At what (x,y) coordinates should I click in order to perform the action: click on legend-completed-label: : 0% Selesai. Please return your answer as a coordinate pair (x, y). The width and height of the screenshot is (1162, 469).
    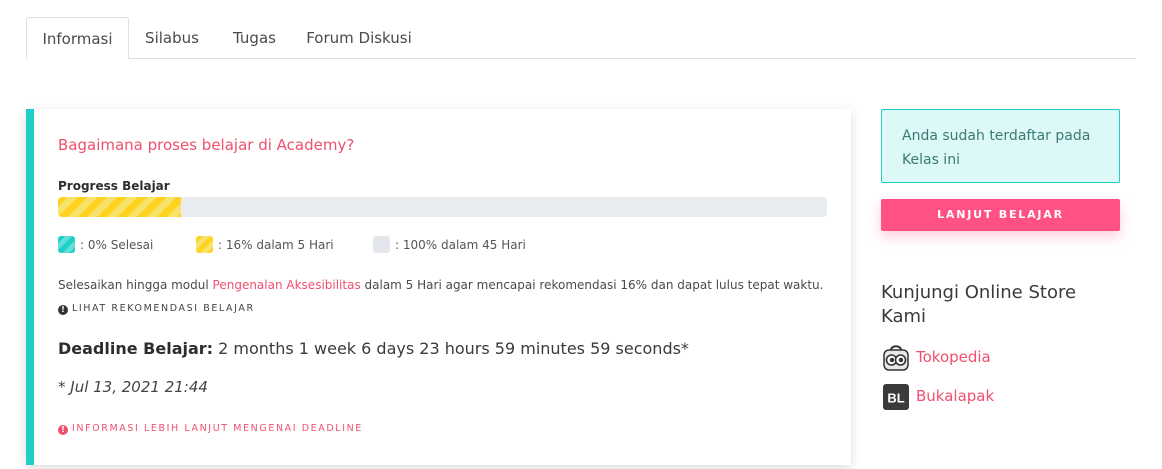
    Looking at the image, I should click on (117, 245).